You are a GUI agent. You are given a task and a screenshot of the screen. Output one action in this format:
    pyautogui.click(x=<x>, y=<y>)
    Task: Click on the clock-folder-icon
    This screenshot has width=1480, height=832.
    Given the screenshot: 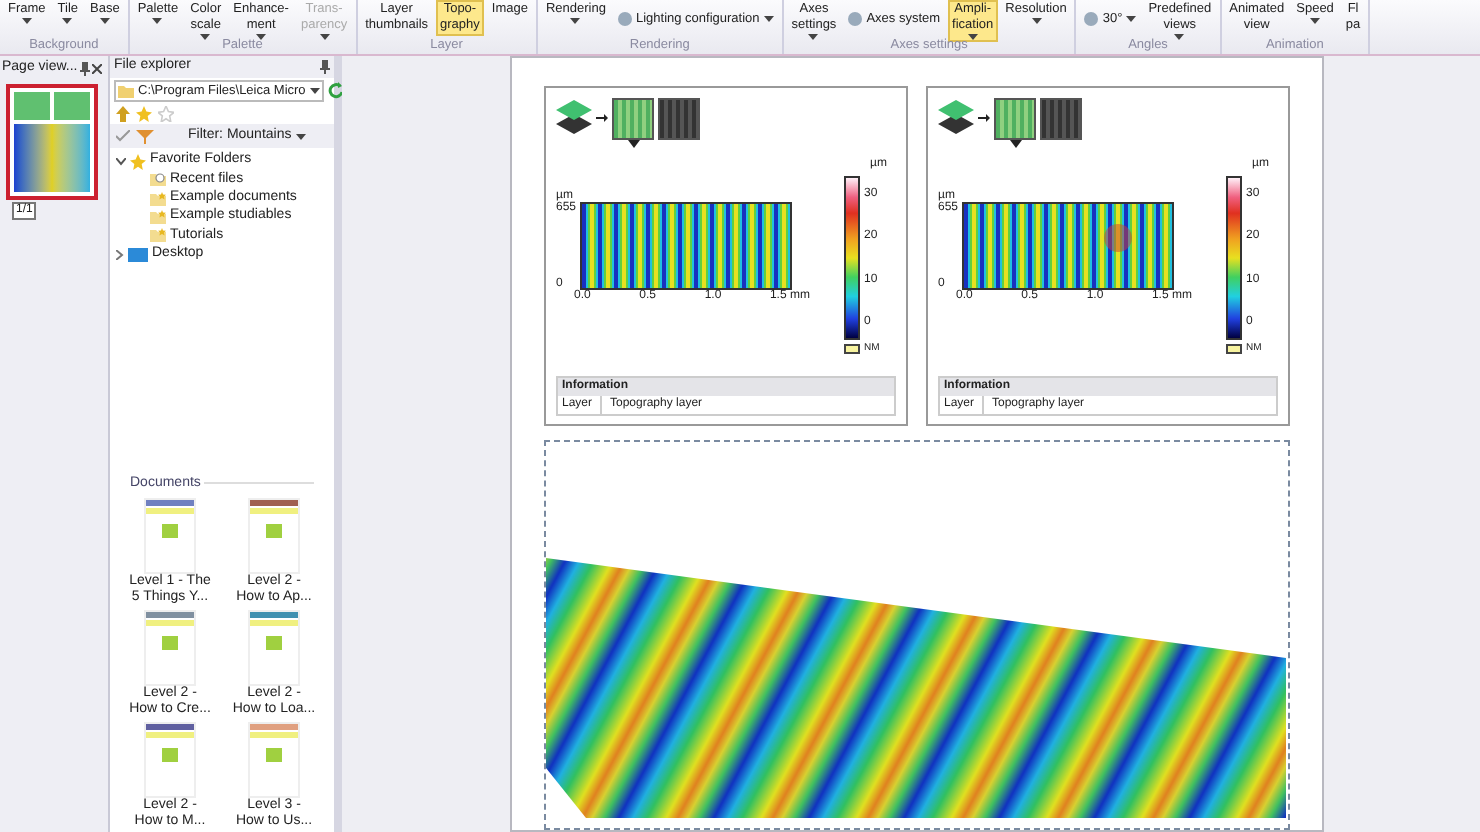 What is the action you would take?
    pyautogui.click(x=158, y=179)
    